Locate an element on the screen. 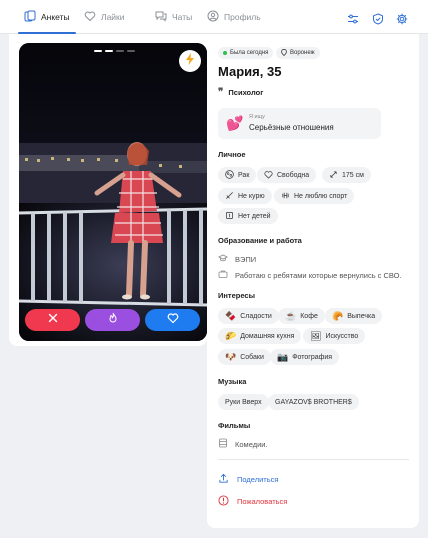 This screenshot has width=428, height=538. education-row: ВЭПИ is located at coordinates (237, 259).